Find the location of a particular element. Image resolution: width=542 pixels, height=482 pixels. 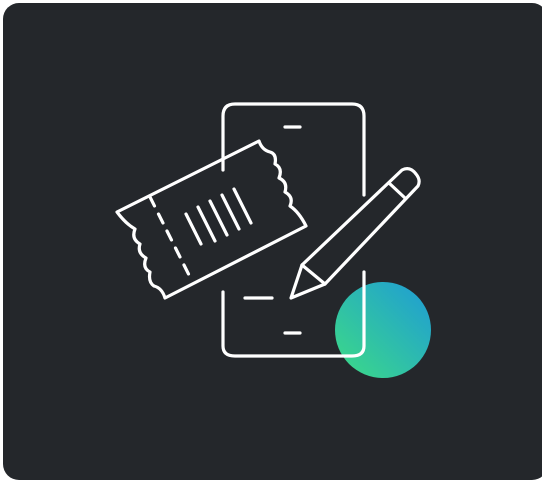

pencil-icon is located at coordinates (355, 233).